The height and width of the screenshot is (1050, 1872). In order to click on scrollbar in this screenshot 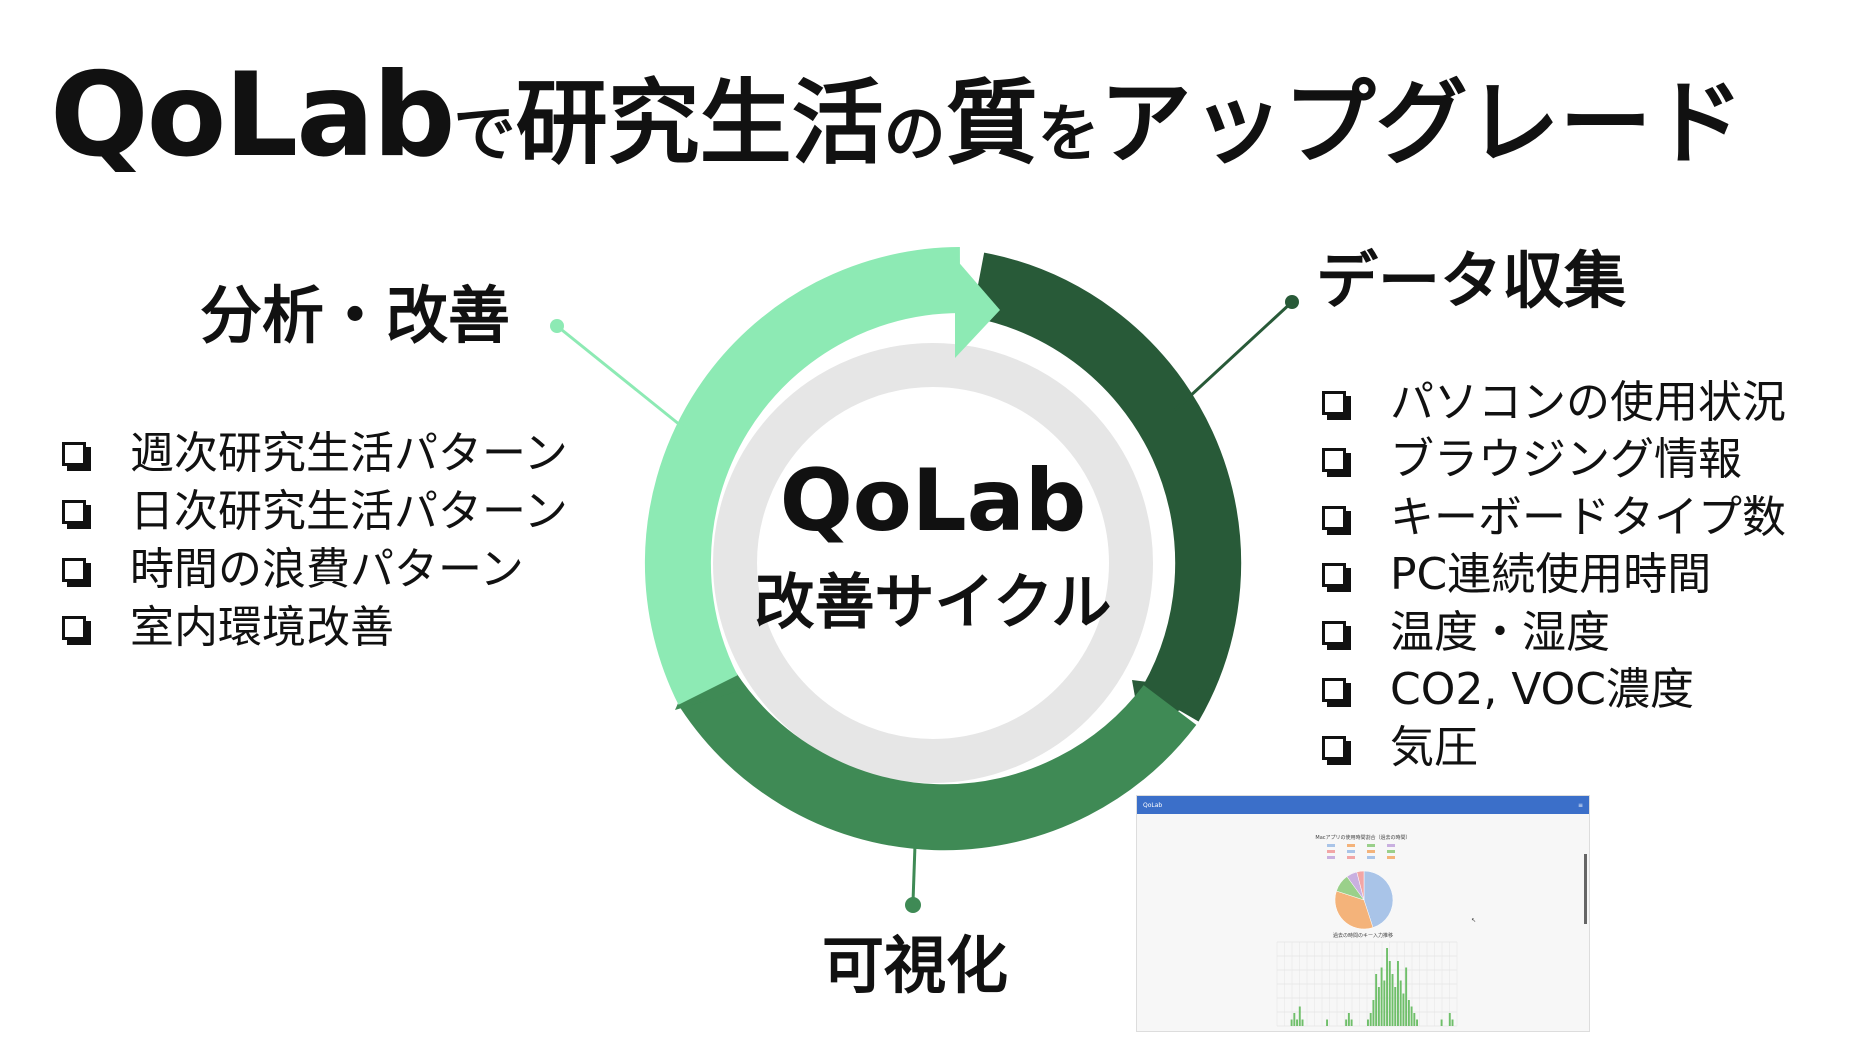, I will do `click(1585, 889)`.